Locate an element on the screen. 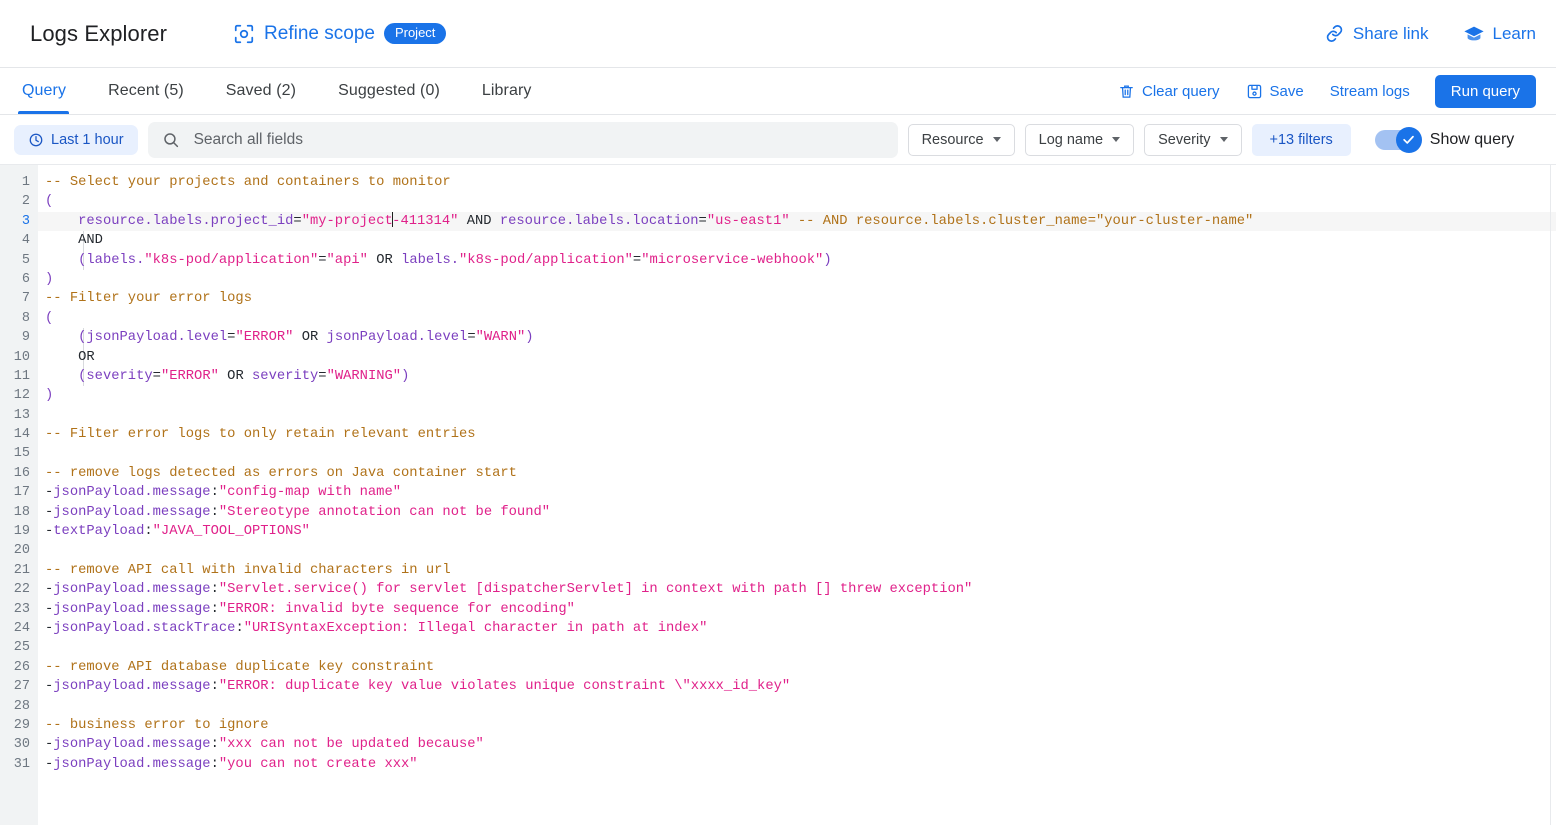  stream-logs-button: Stream logs is located at coordinates (1370, 91).